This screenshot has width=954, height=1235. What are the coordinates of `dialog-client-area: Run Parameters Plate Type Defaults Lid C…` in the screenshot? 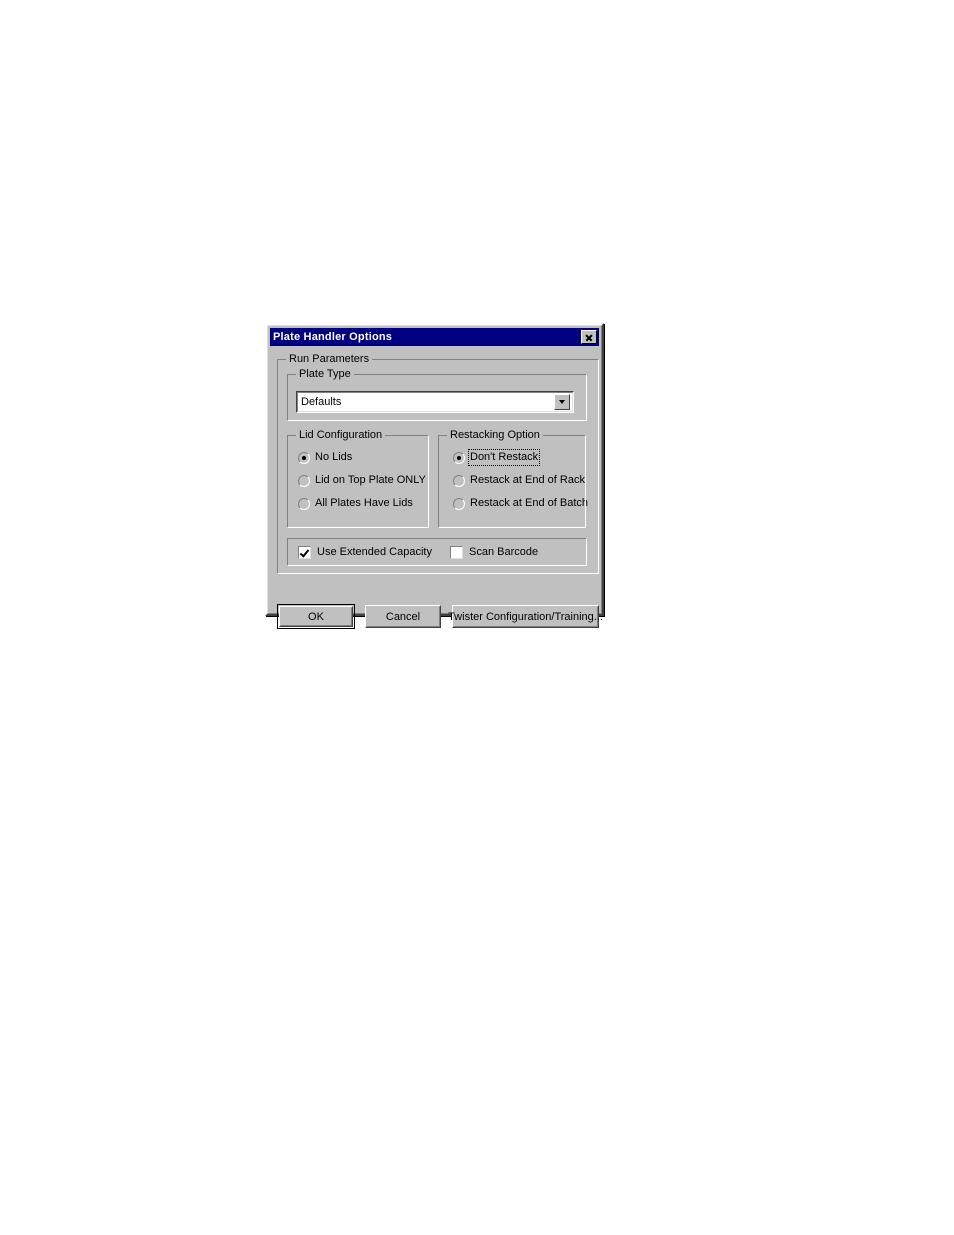 It's located at (436, 487).